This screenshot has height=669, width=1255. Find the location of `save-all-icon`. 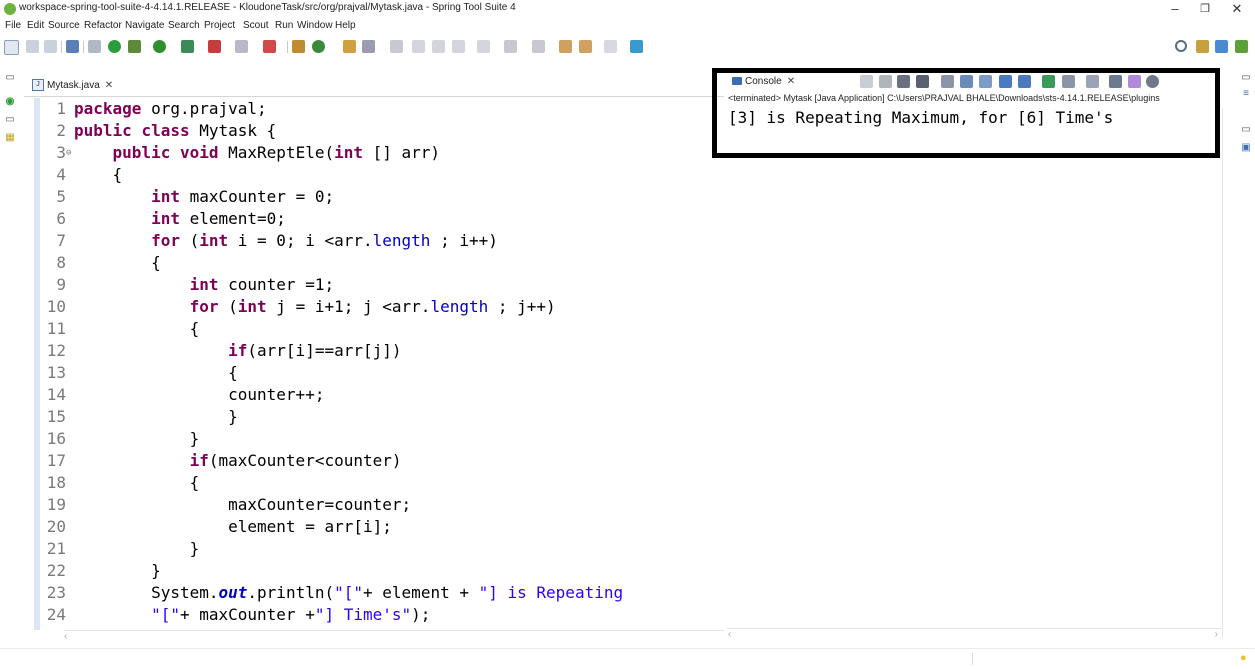

save-all-icon is located at coordinates (50, 46).